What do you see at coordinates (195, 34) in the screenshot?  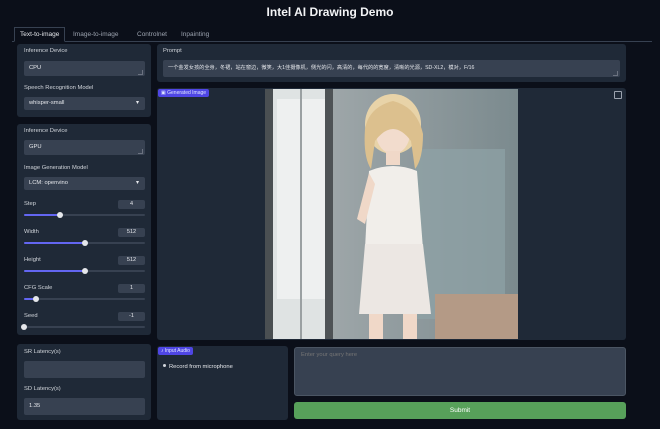 I see `tab-inpainting: Inpainting` at bounding box center [195, 34].